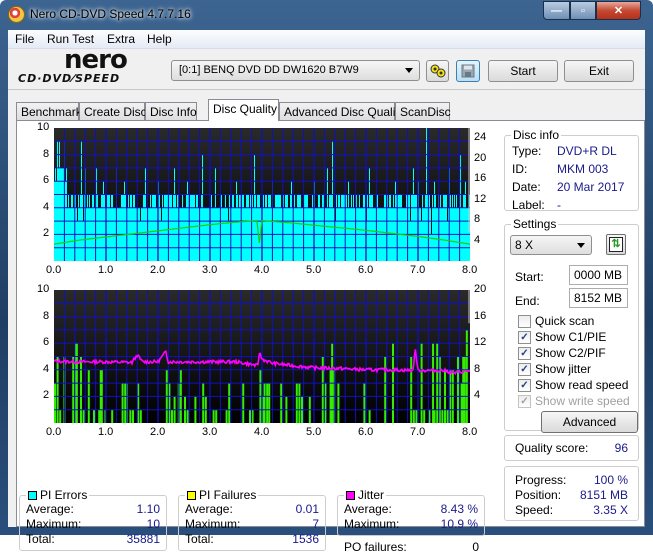 This screenshot has width=653, height=554. I want to click on quick-scan-checkbox: Quick scan, so click(556, 321).